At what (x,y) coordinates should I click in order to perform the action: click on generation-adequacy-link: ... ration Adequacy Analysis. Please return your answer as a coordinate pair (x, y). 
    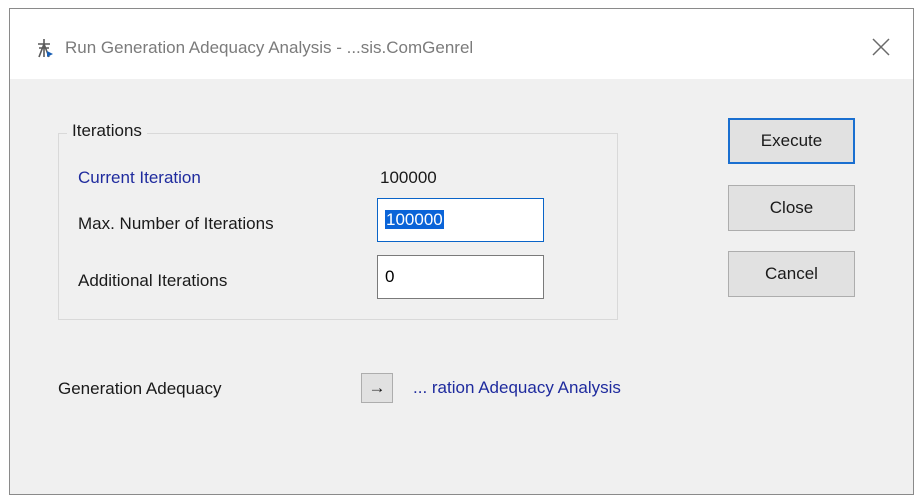
    Looking at the image, I should click on (517, 388).